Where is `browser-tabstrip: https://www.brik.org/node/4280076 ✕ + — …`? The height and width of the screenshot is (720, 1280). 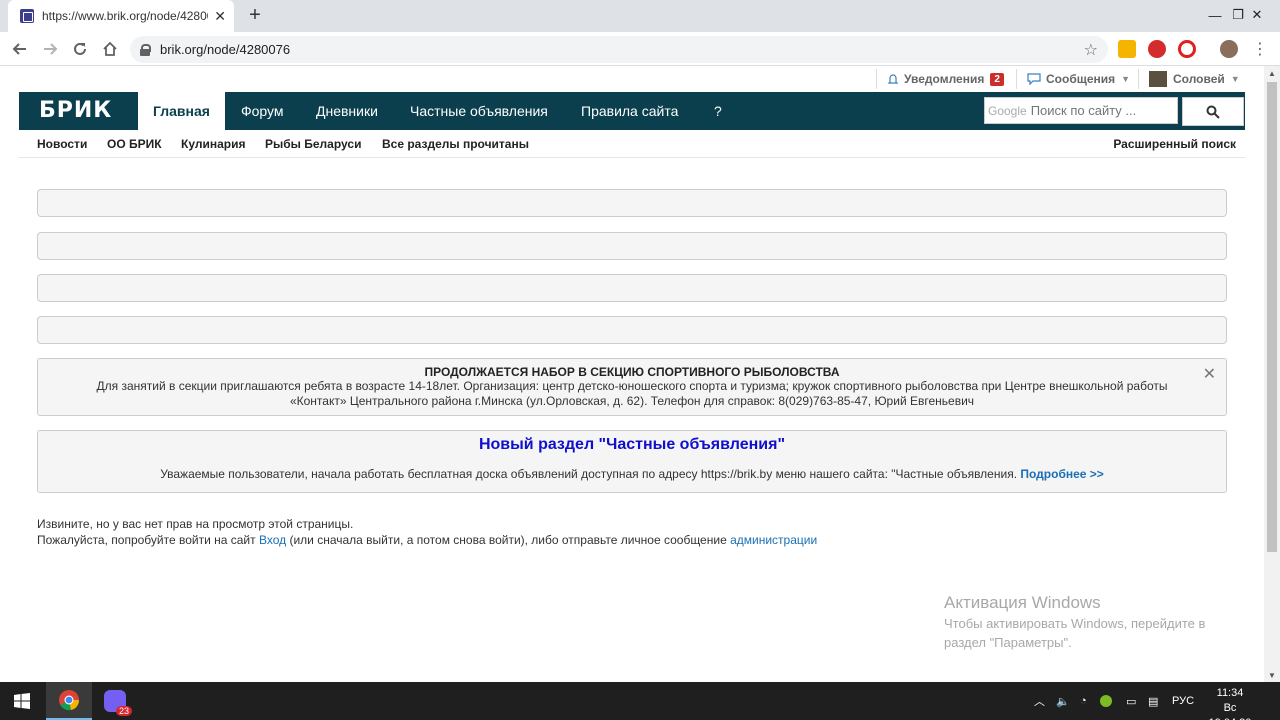 browser-tabstrip: https://www.brik.org/node/4280076 ✕ + — … is located at coordinates (640, 16).